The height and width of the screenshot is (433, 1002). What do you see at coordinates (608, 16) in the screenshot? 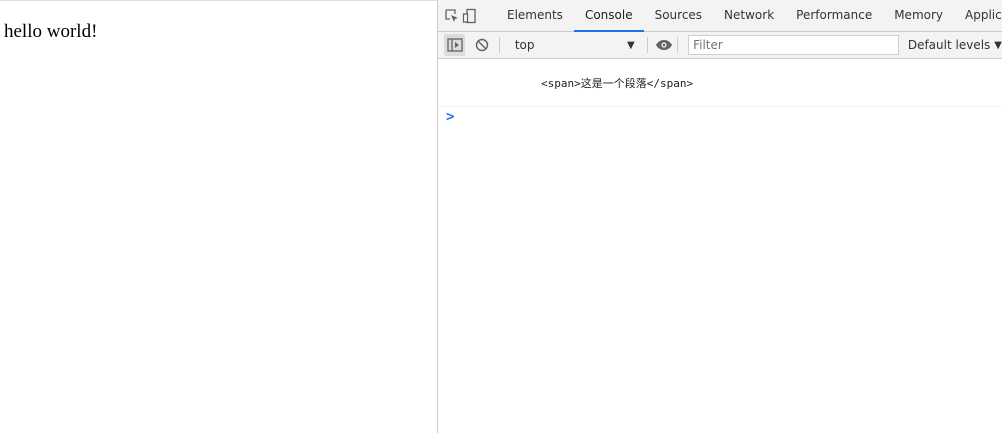
I see `tab-console: Console` at bounding box center [608, 16].